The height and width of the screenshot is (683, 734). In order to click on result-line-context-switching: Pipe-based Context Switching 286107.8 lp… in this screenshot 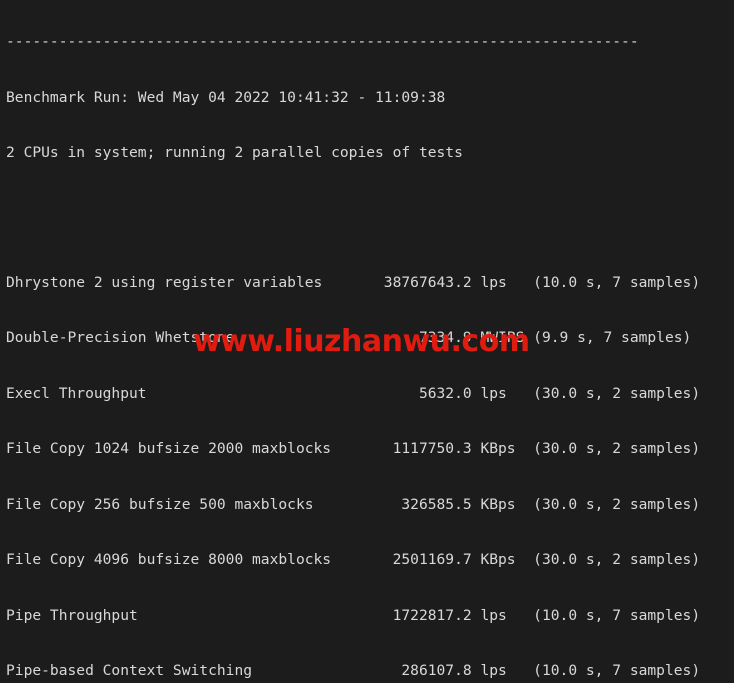, I will do `click(353, 670)`.